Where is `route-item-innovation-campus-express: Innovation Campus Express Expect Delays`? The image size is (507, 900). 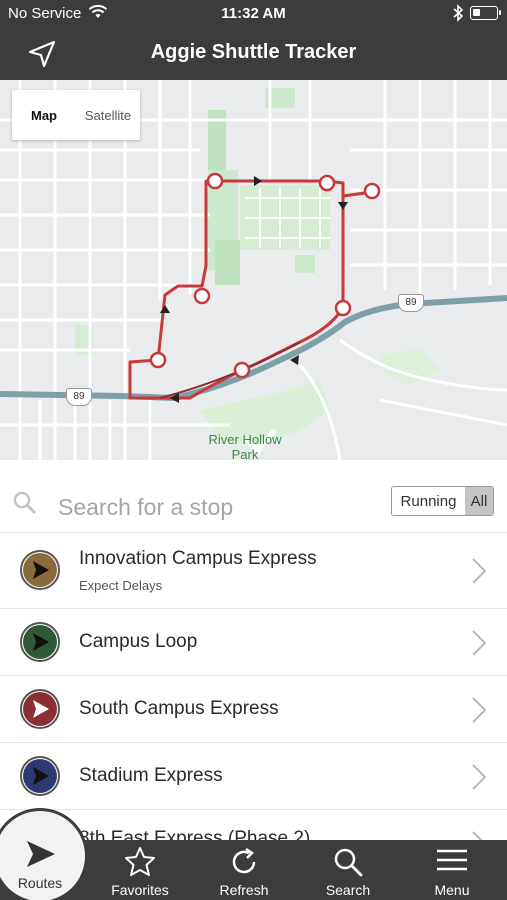 route-item-innovation-campus-express: Innovation Campus Express Expect Delays is located at coordinates (253, 571).